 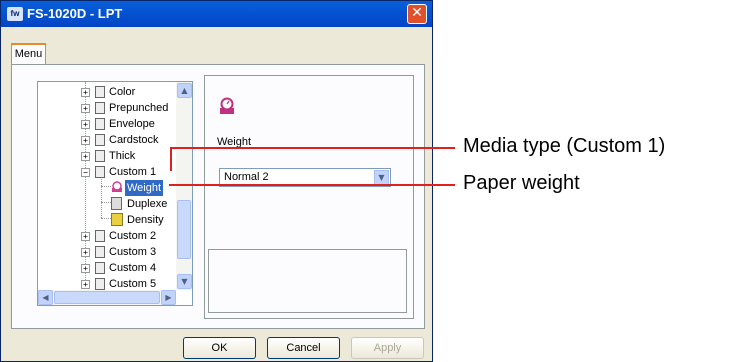 I want to click on tree-item-label: Color, so click(x=122, y=92).